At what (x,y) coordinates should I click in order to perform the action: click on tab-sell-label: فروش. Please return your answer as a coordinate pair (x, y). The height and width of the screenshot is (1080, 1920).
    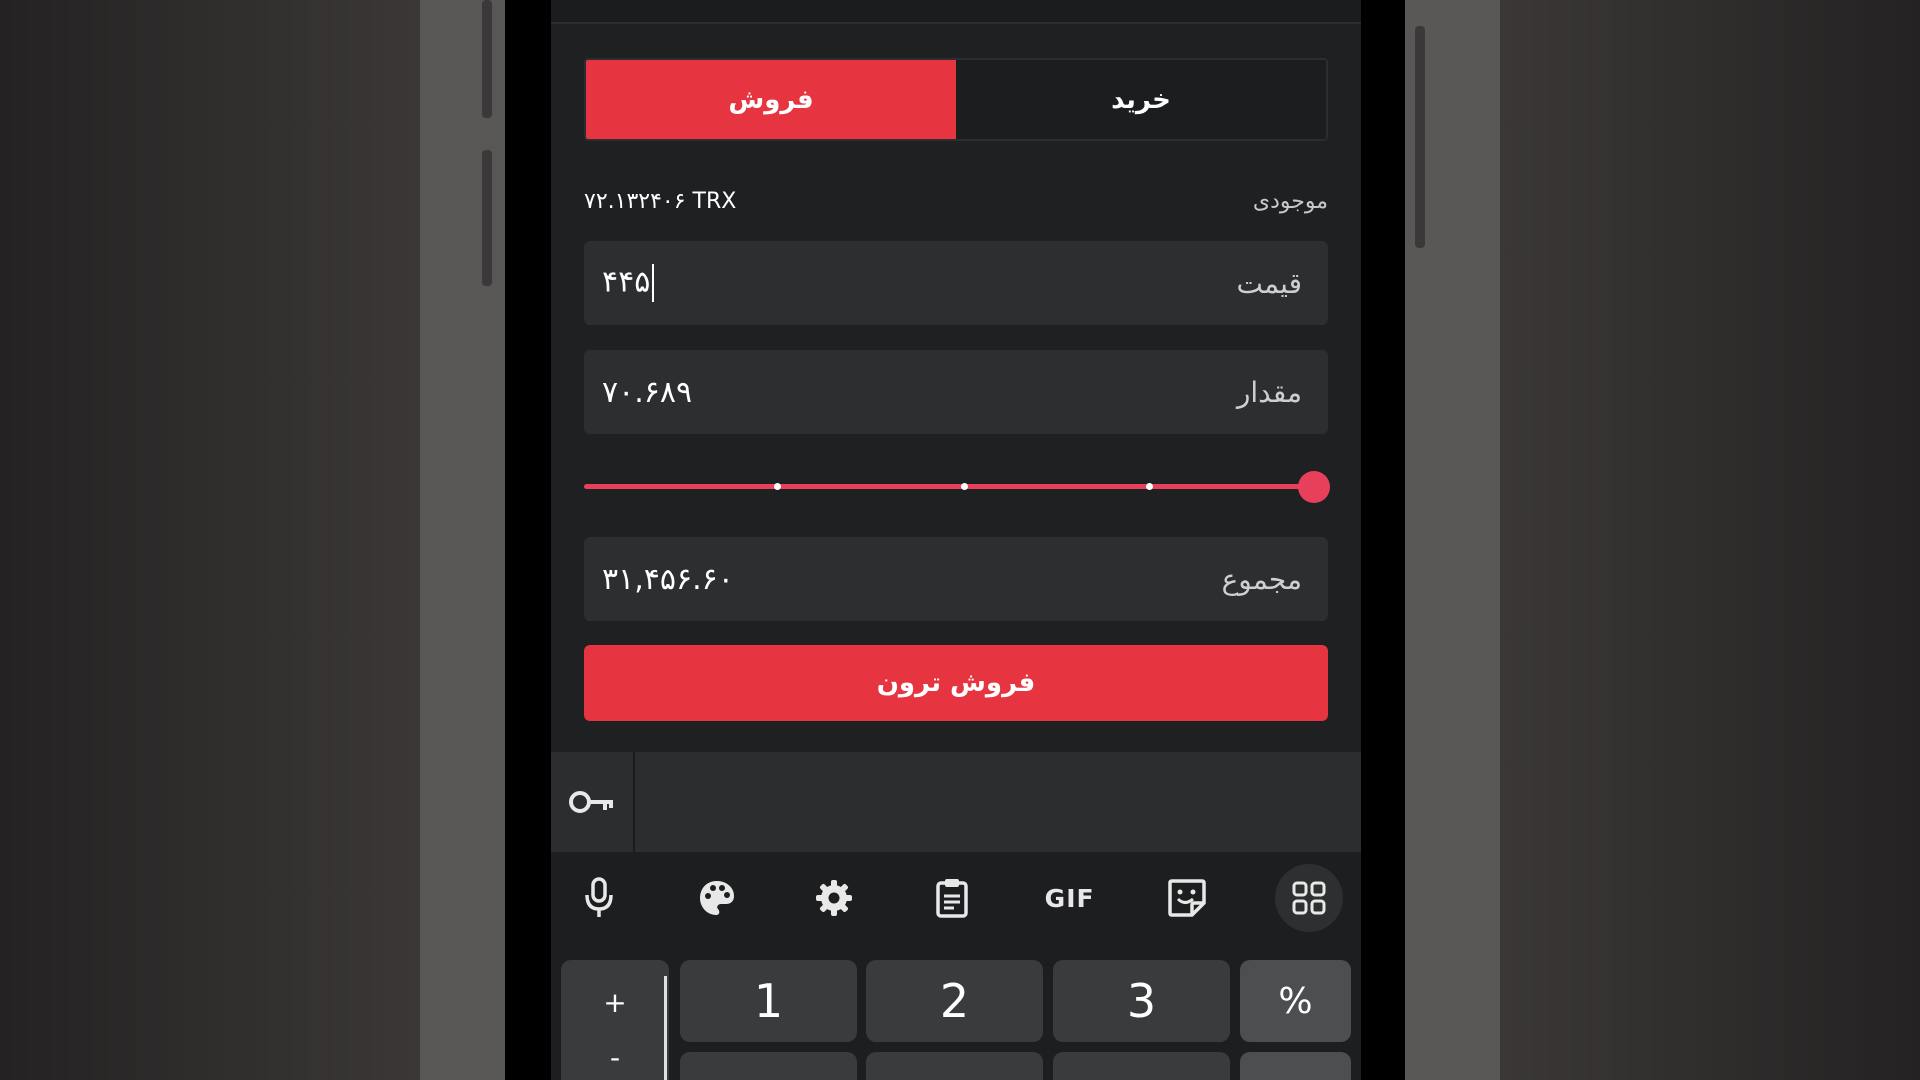
    Looking at the image, I should click on (771, 99).